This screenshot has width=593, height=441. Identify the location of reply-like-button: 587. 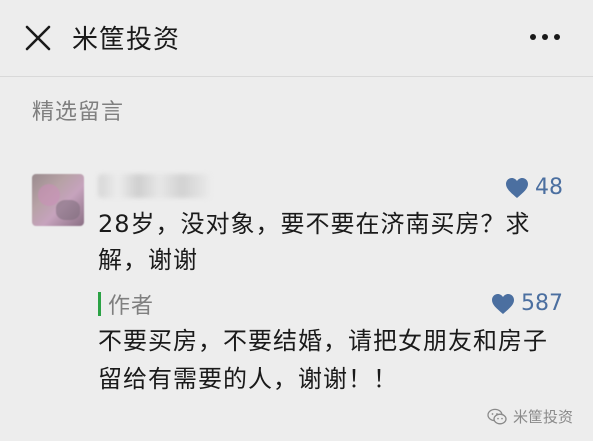
(527, 303).